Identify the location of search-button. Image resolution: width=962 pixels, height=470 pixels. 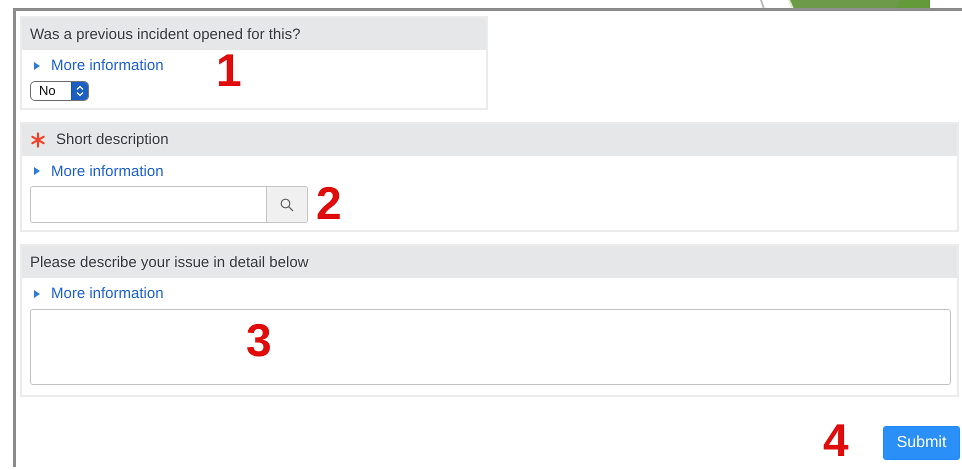
(287, 204).